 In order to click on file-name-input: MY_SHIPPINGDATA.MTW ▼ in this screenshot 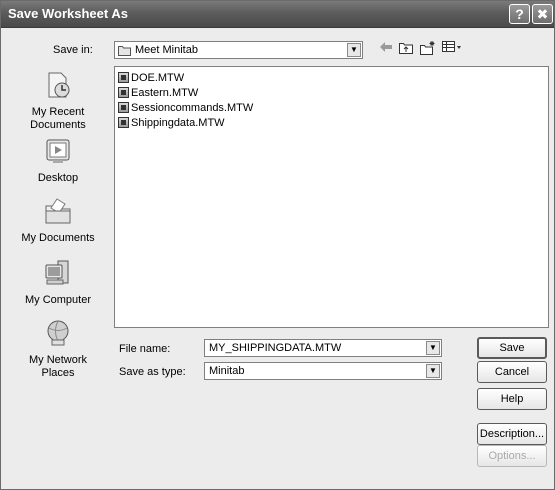, I will do `click(323, 348)`.